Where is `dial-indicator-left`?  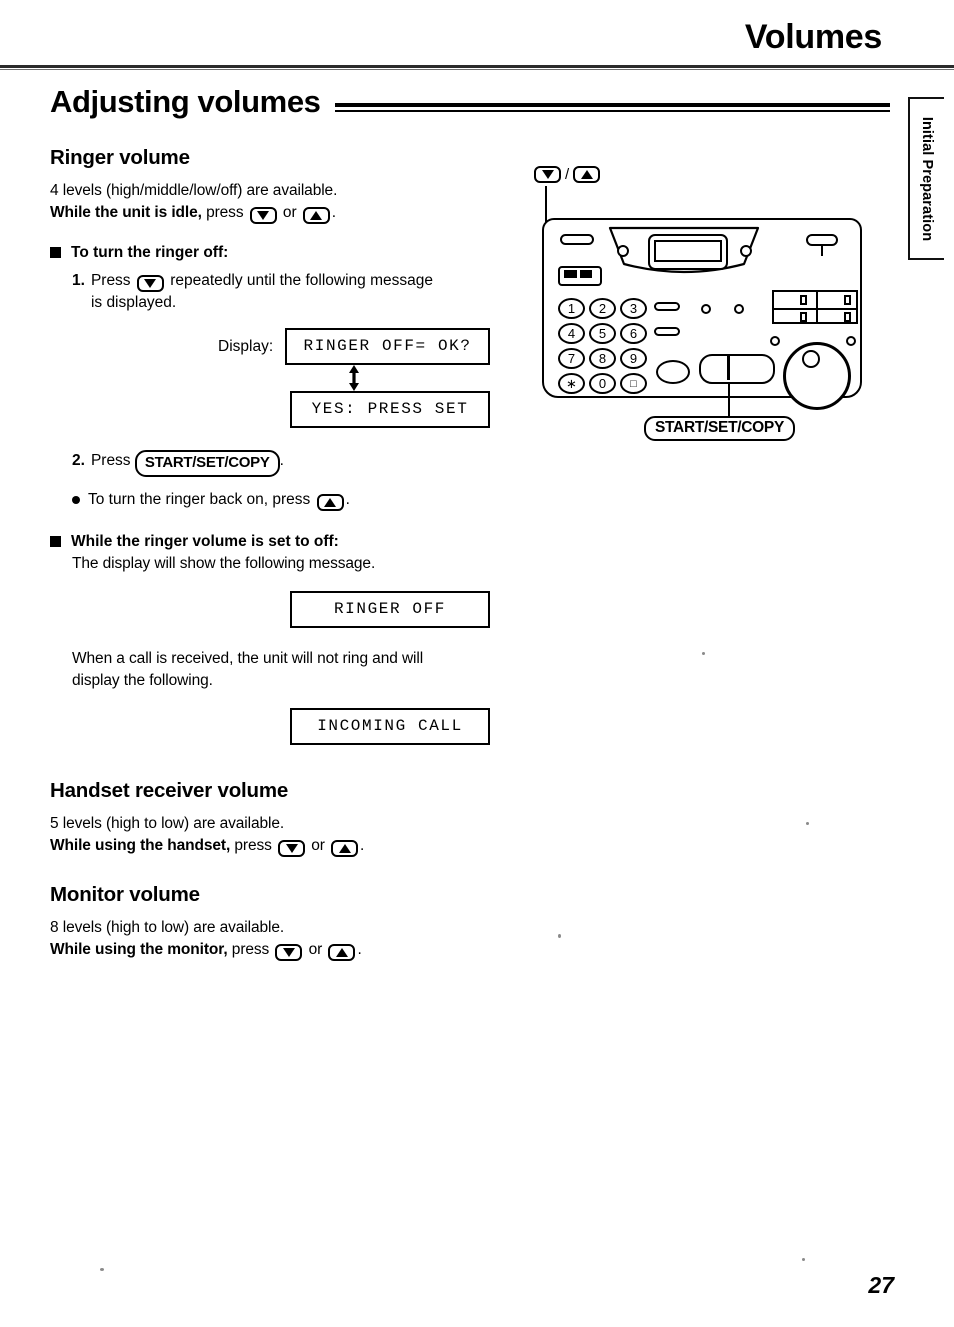 dial-indicator-left is located at coordinates (775, 341).